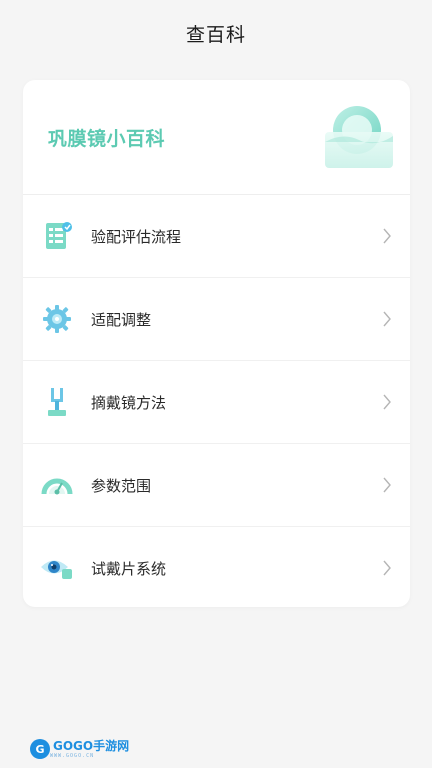  What do you see at coordinates (121, 319) in the screenshot?
I see `menu-item-label: 适配调整` at bounding box center [121, 319].